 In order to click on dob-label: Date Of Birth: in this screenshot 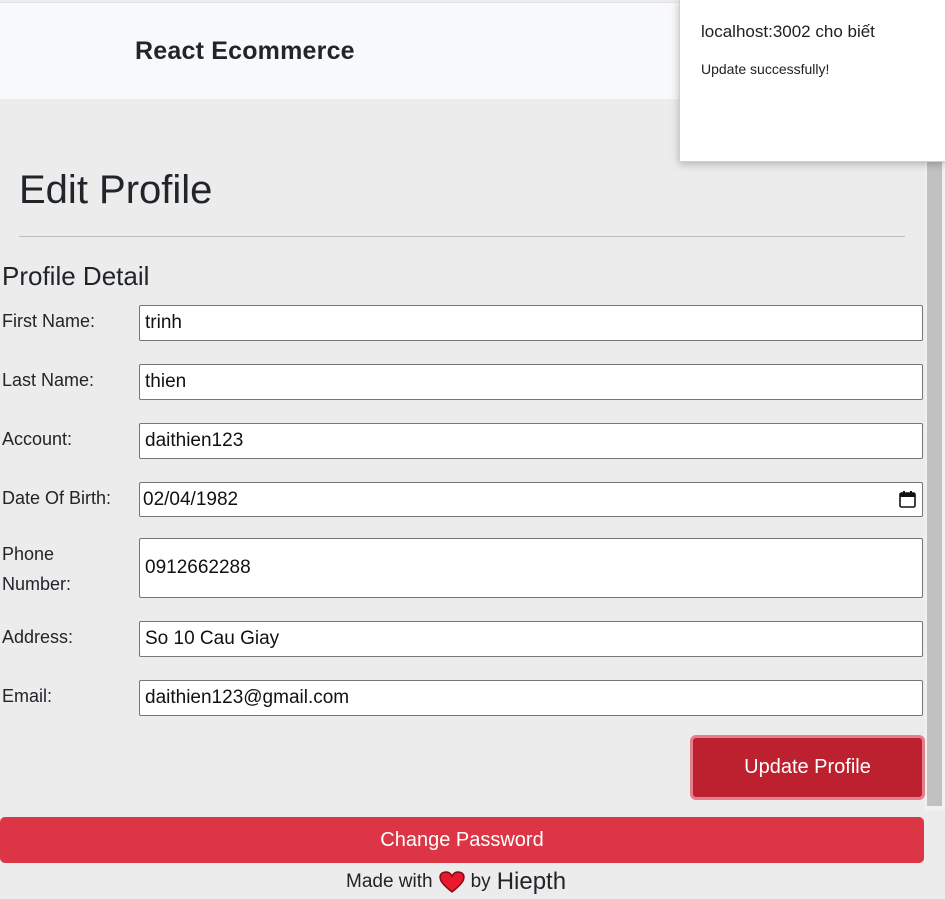, I will do `click(57, 498)`.